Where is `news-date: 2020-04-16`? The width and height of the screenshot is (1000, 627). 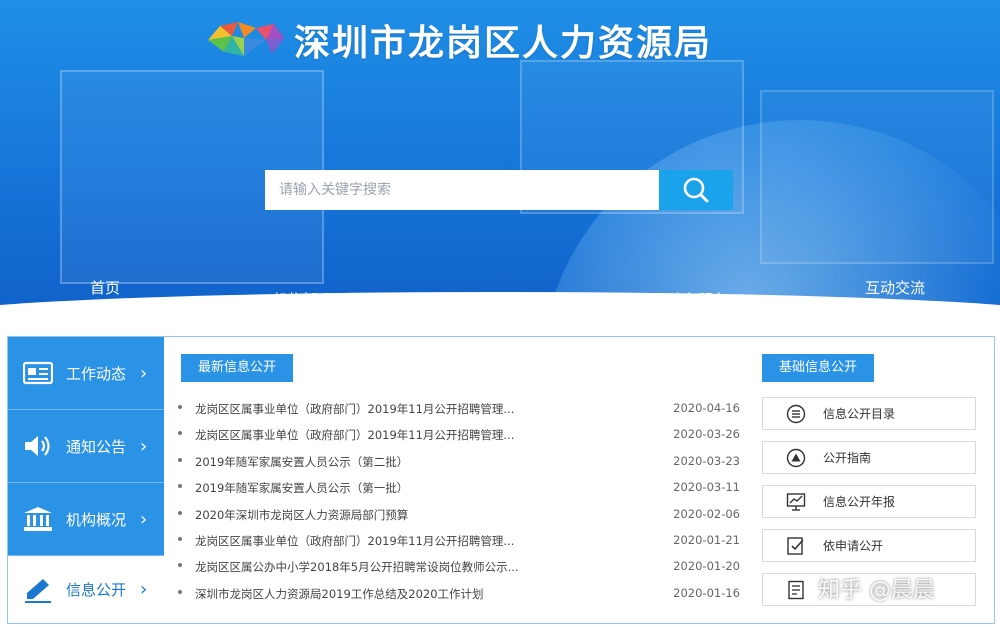 news-date: 2020-04-16 is located at coordinates (706, 408).